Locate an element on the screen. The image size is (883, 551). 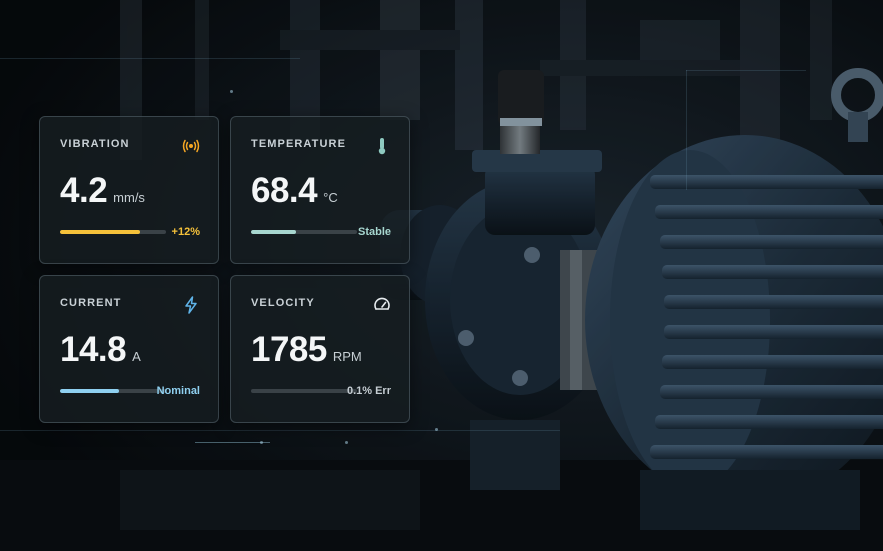
vibration-signal-icon is located at coordinates (191, 146).